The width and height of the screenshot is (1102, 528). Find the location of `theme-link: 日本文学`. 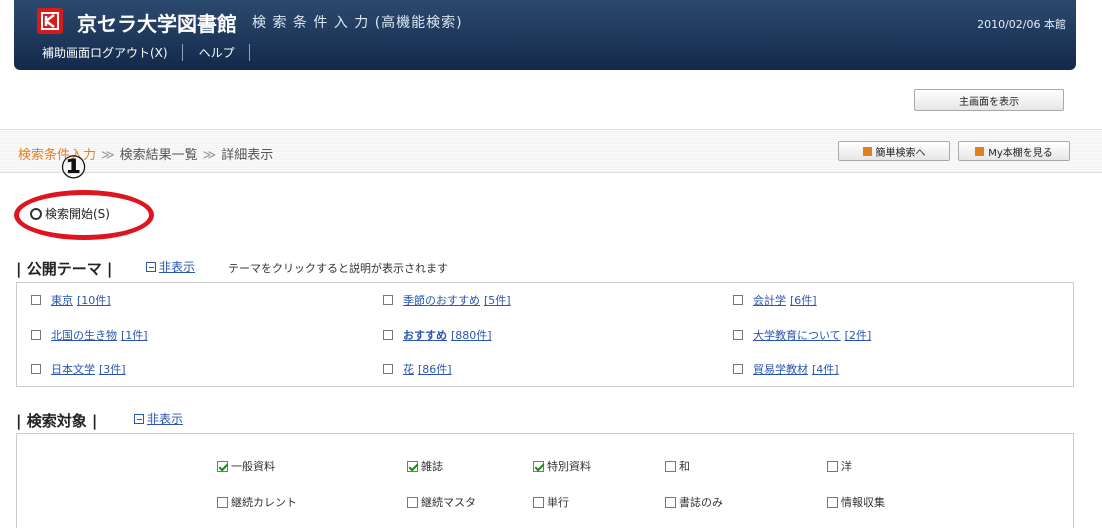

theme-link: 日本文学 is located at coordinates (73, 369).